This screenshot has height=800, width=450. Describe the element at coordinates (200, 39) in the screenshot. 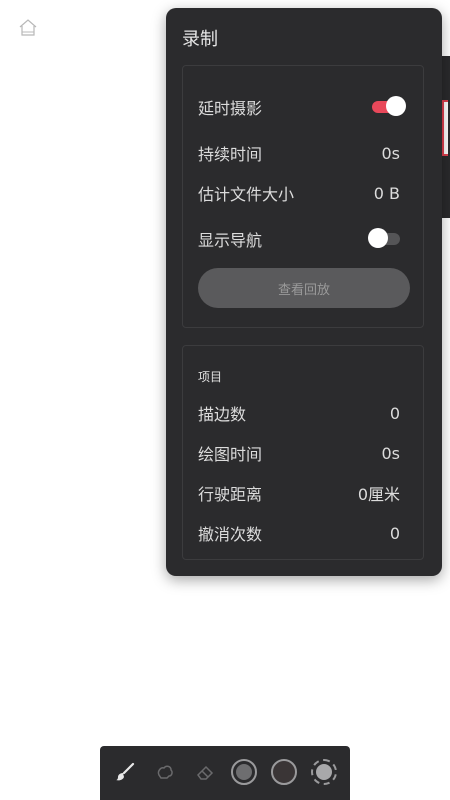

I see `panel-title: 录制` at that location.